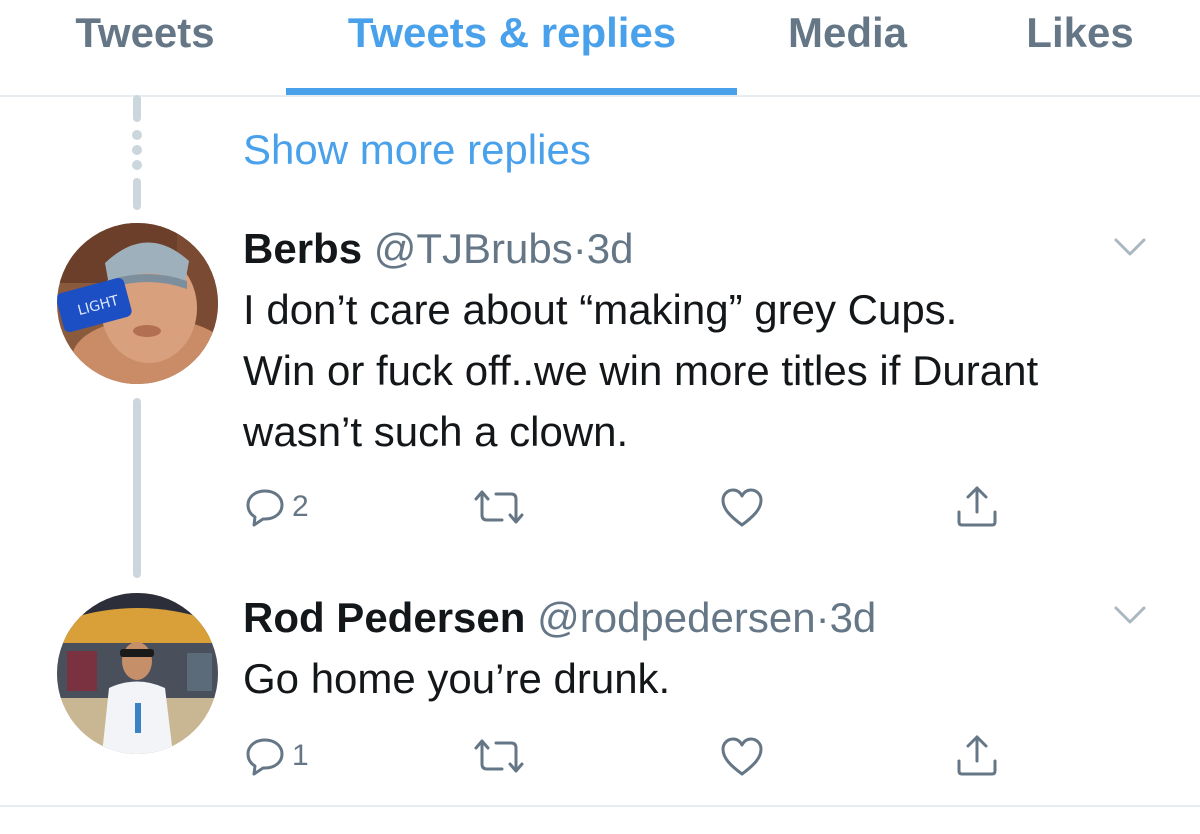  I want to click on reply-button: 2, so click(276, 507).